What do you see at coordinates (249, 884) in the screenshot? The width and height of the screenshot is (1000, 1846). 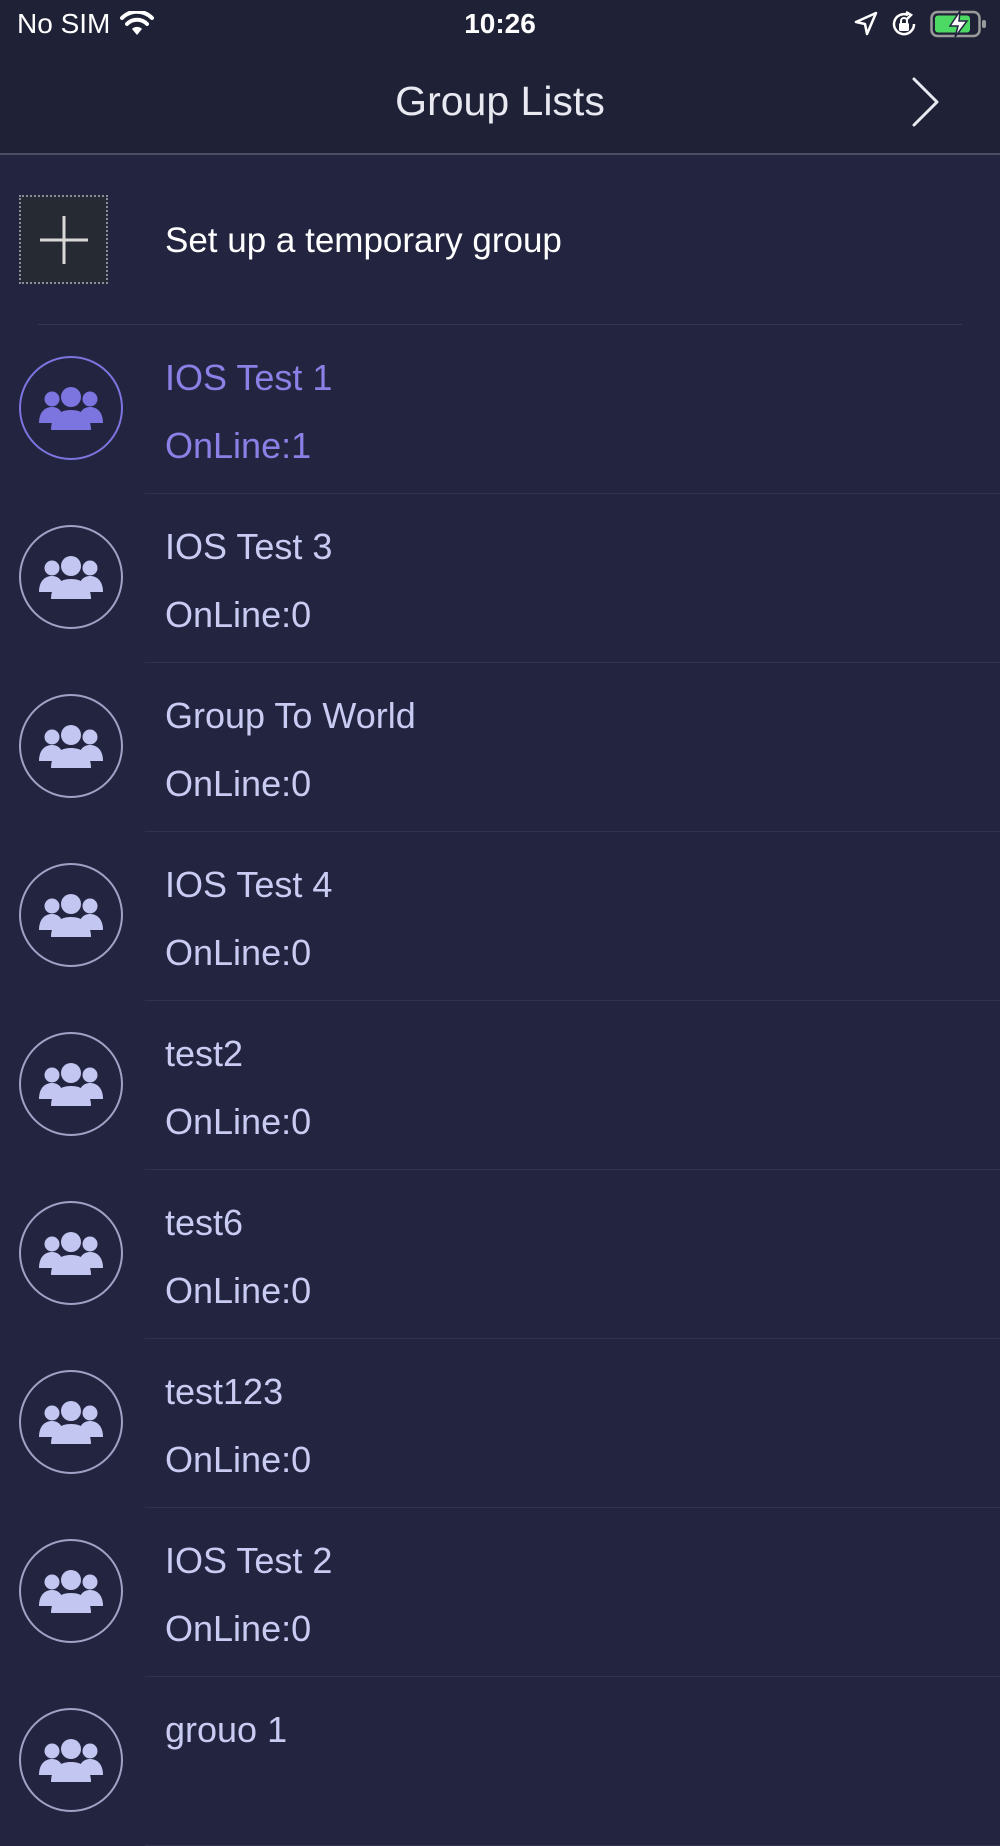 I see `group-name: IOS Test 4` at bounding box center [249, 884].